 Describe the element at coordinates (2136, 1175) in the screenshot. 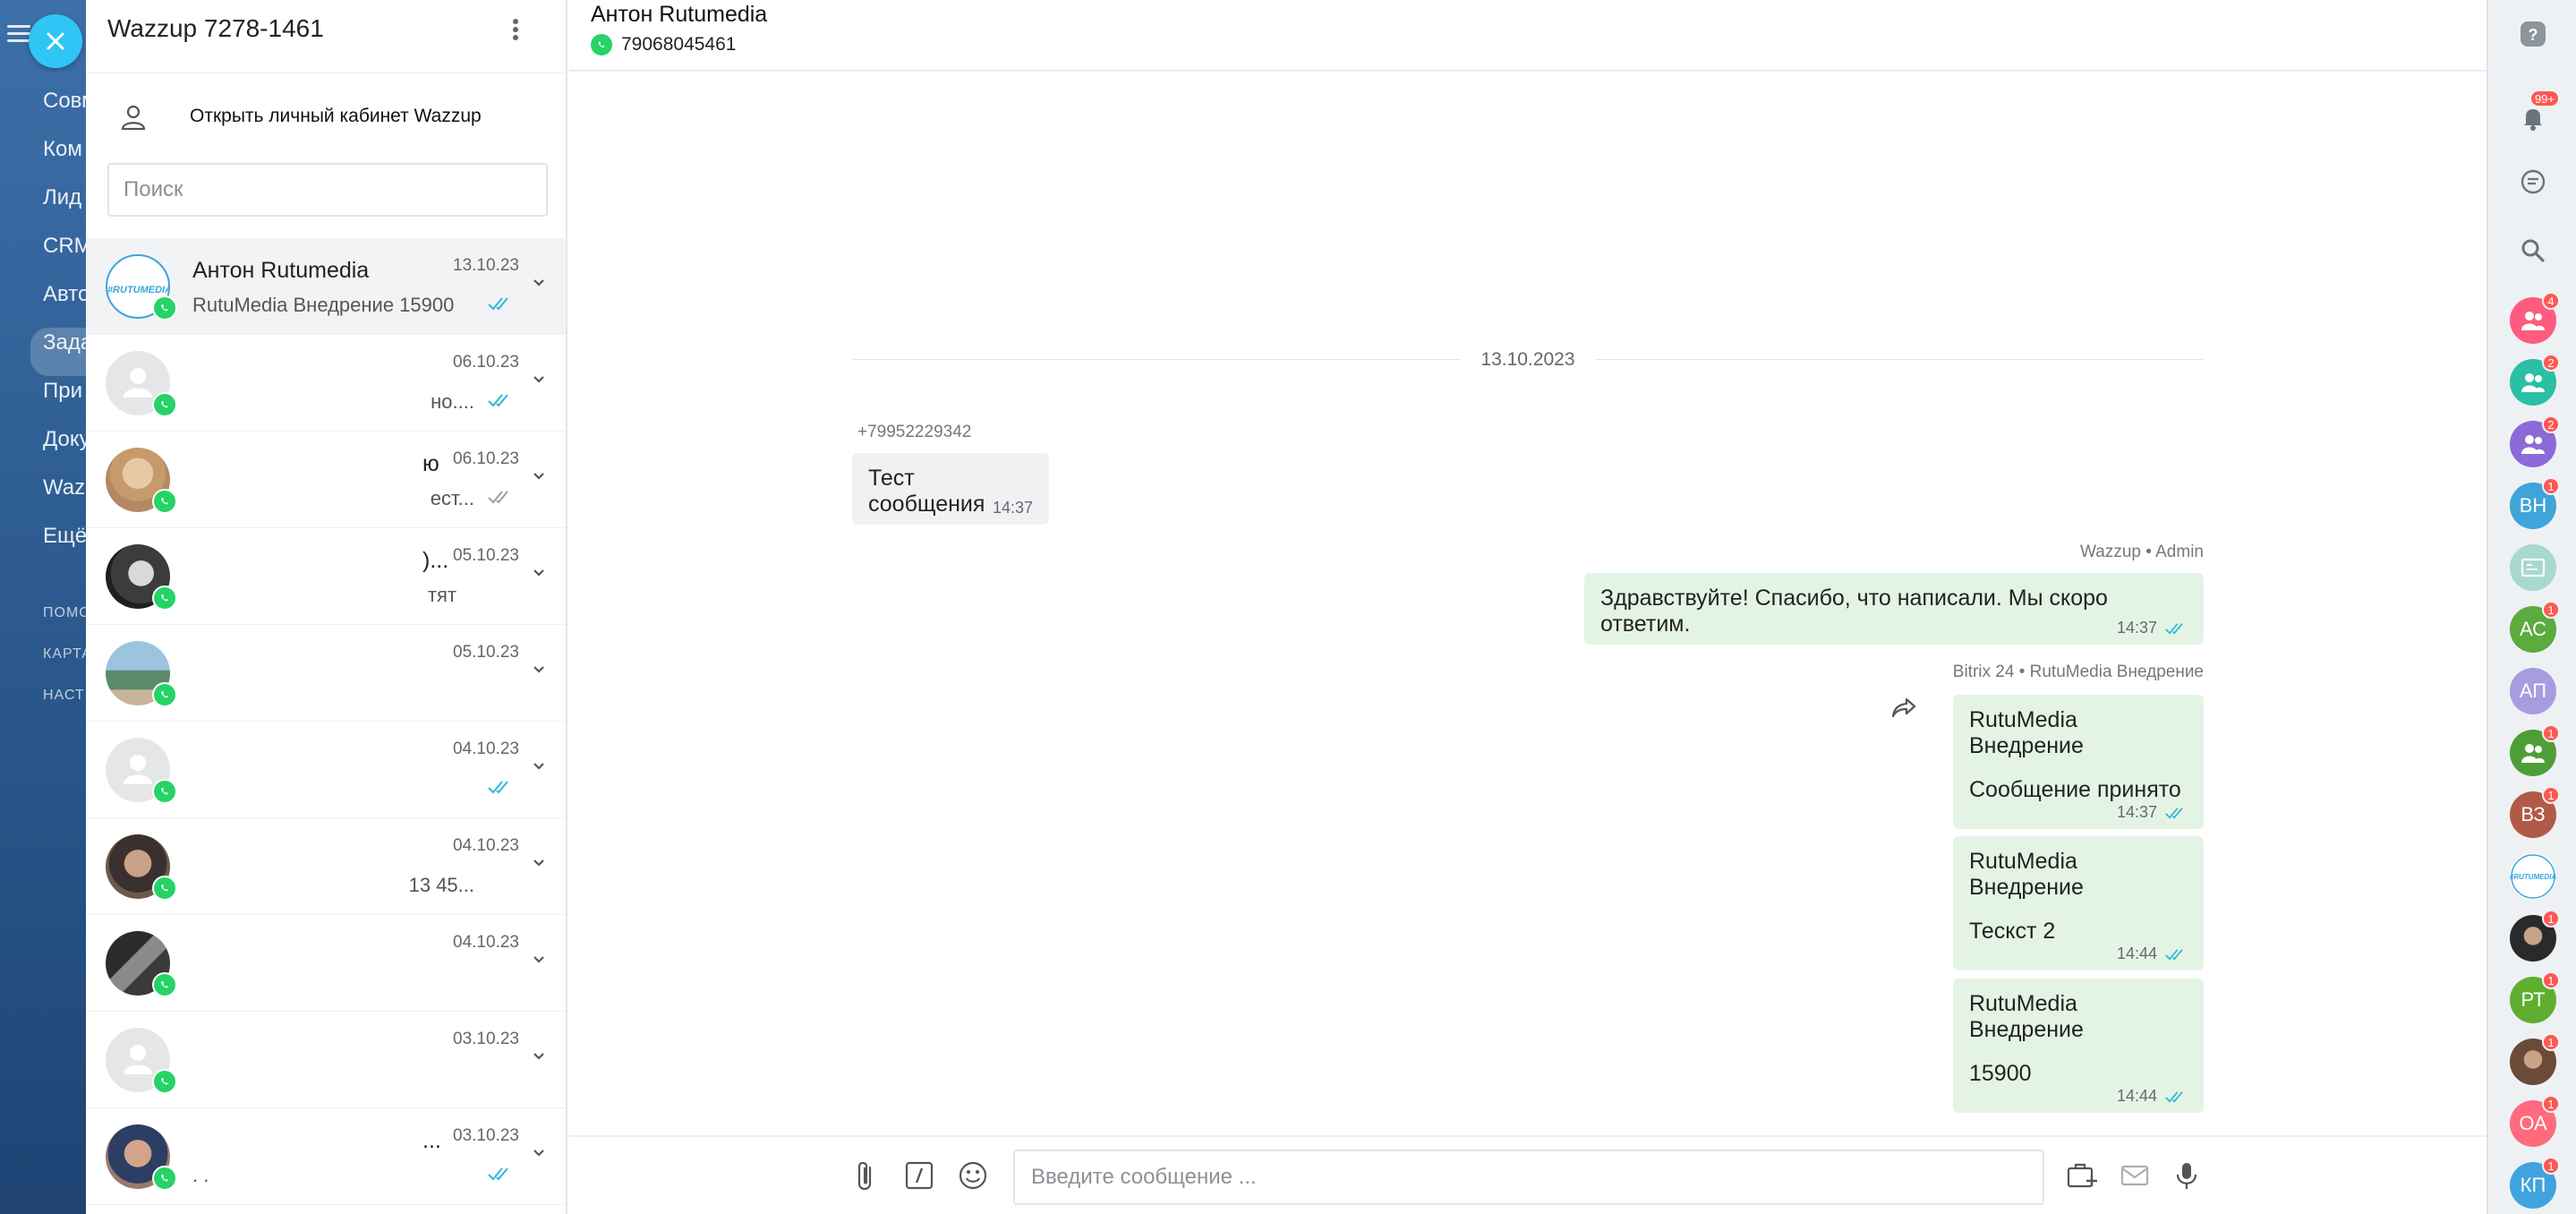

I see `send-email-icon` at that location.